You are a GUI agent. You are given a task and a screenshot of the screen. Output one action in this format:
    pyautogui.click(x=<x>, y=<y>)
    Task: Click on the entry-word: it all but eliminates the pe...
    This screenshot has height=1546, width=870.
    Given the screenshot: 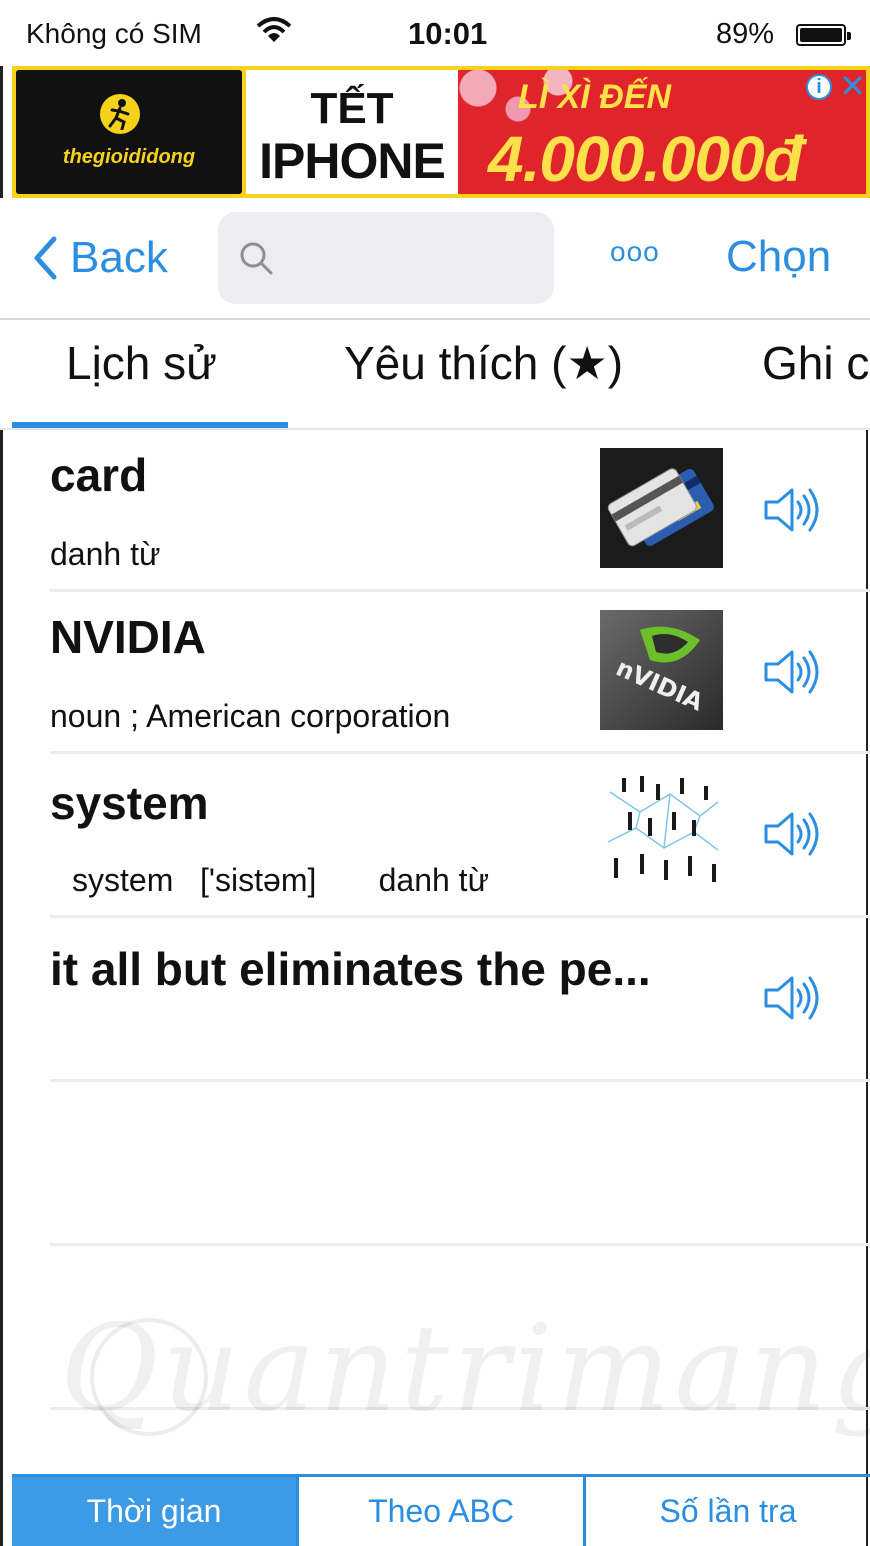 What is the action you would take?
    pyautogui.click(x=350, y=969)
    